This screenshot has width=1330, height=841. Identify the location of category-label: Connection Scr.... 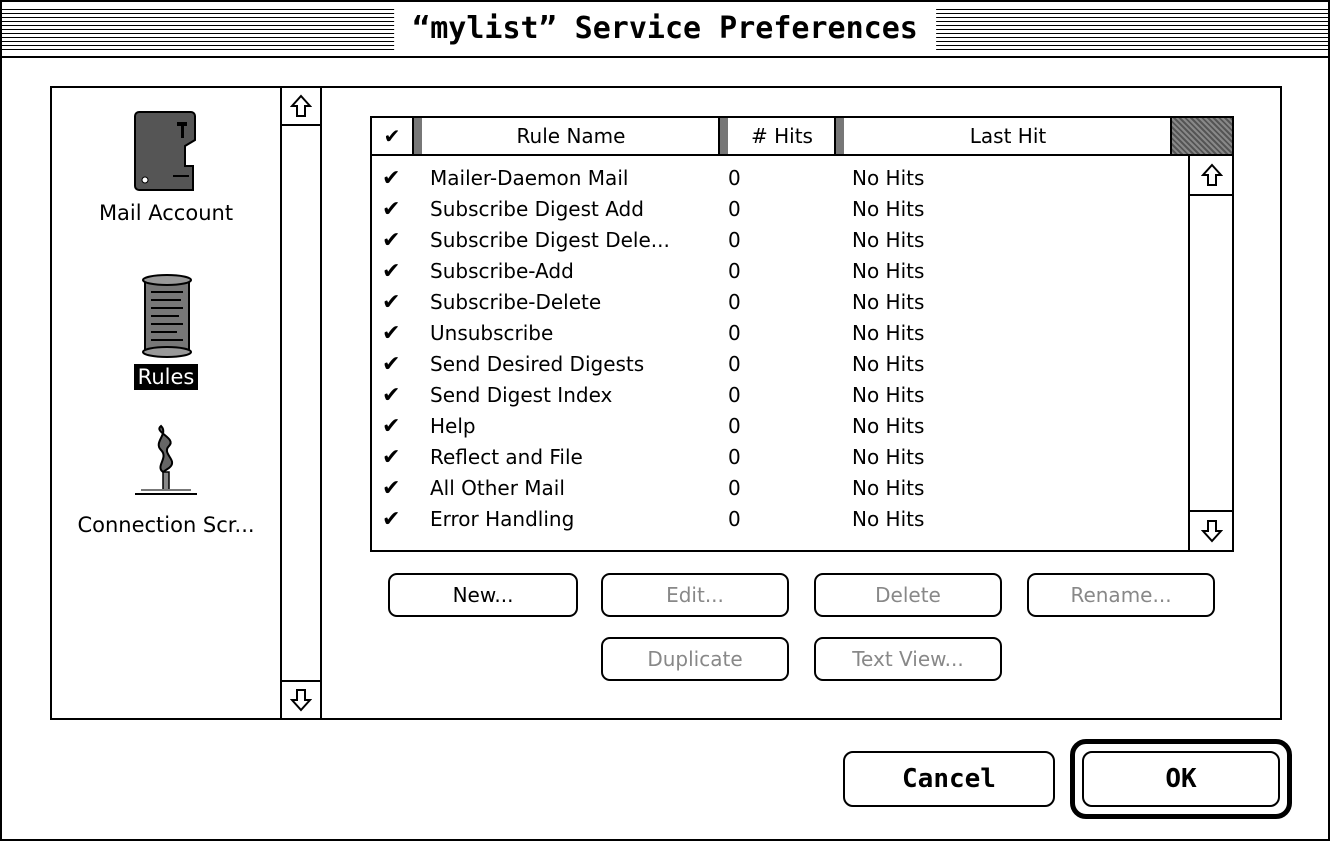
(166, 525).